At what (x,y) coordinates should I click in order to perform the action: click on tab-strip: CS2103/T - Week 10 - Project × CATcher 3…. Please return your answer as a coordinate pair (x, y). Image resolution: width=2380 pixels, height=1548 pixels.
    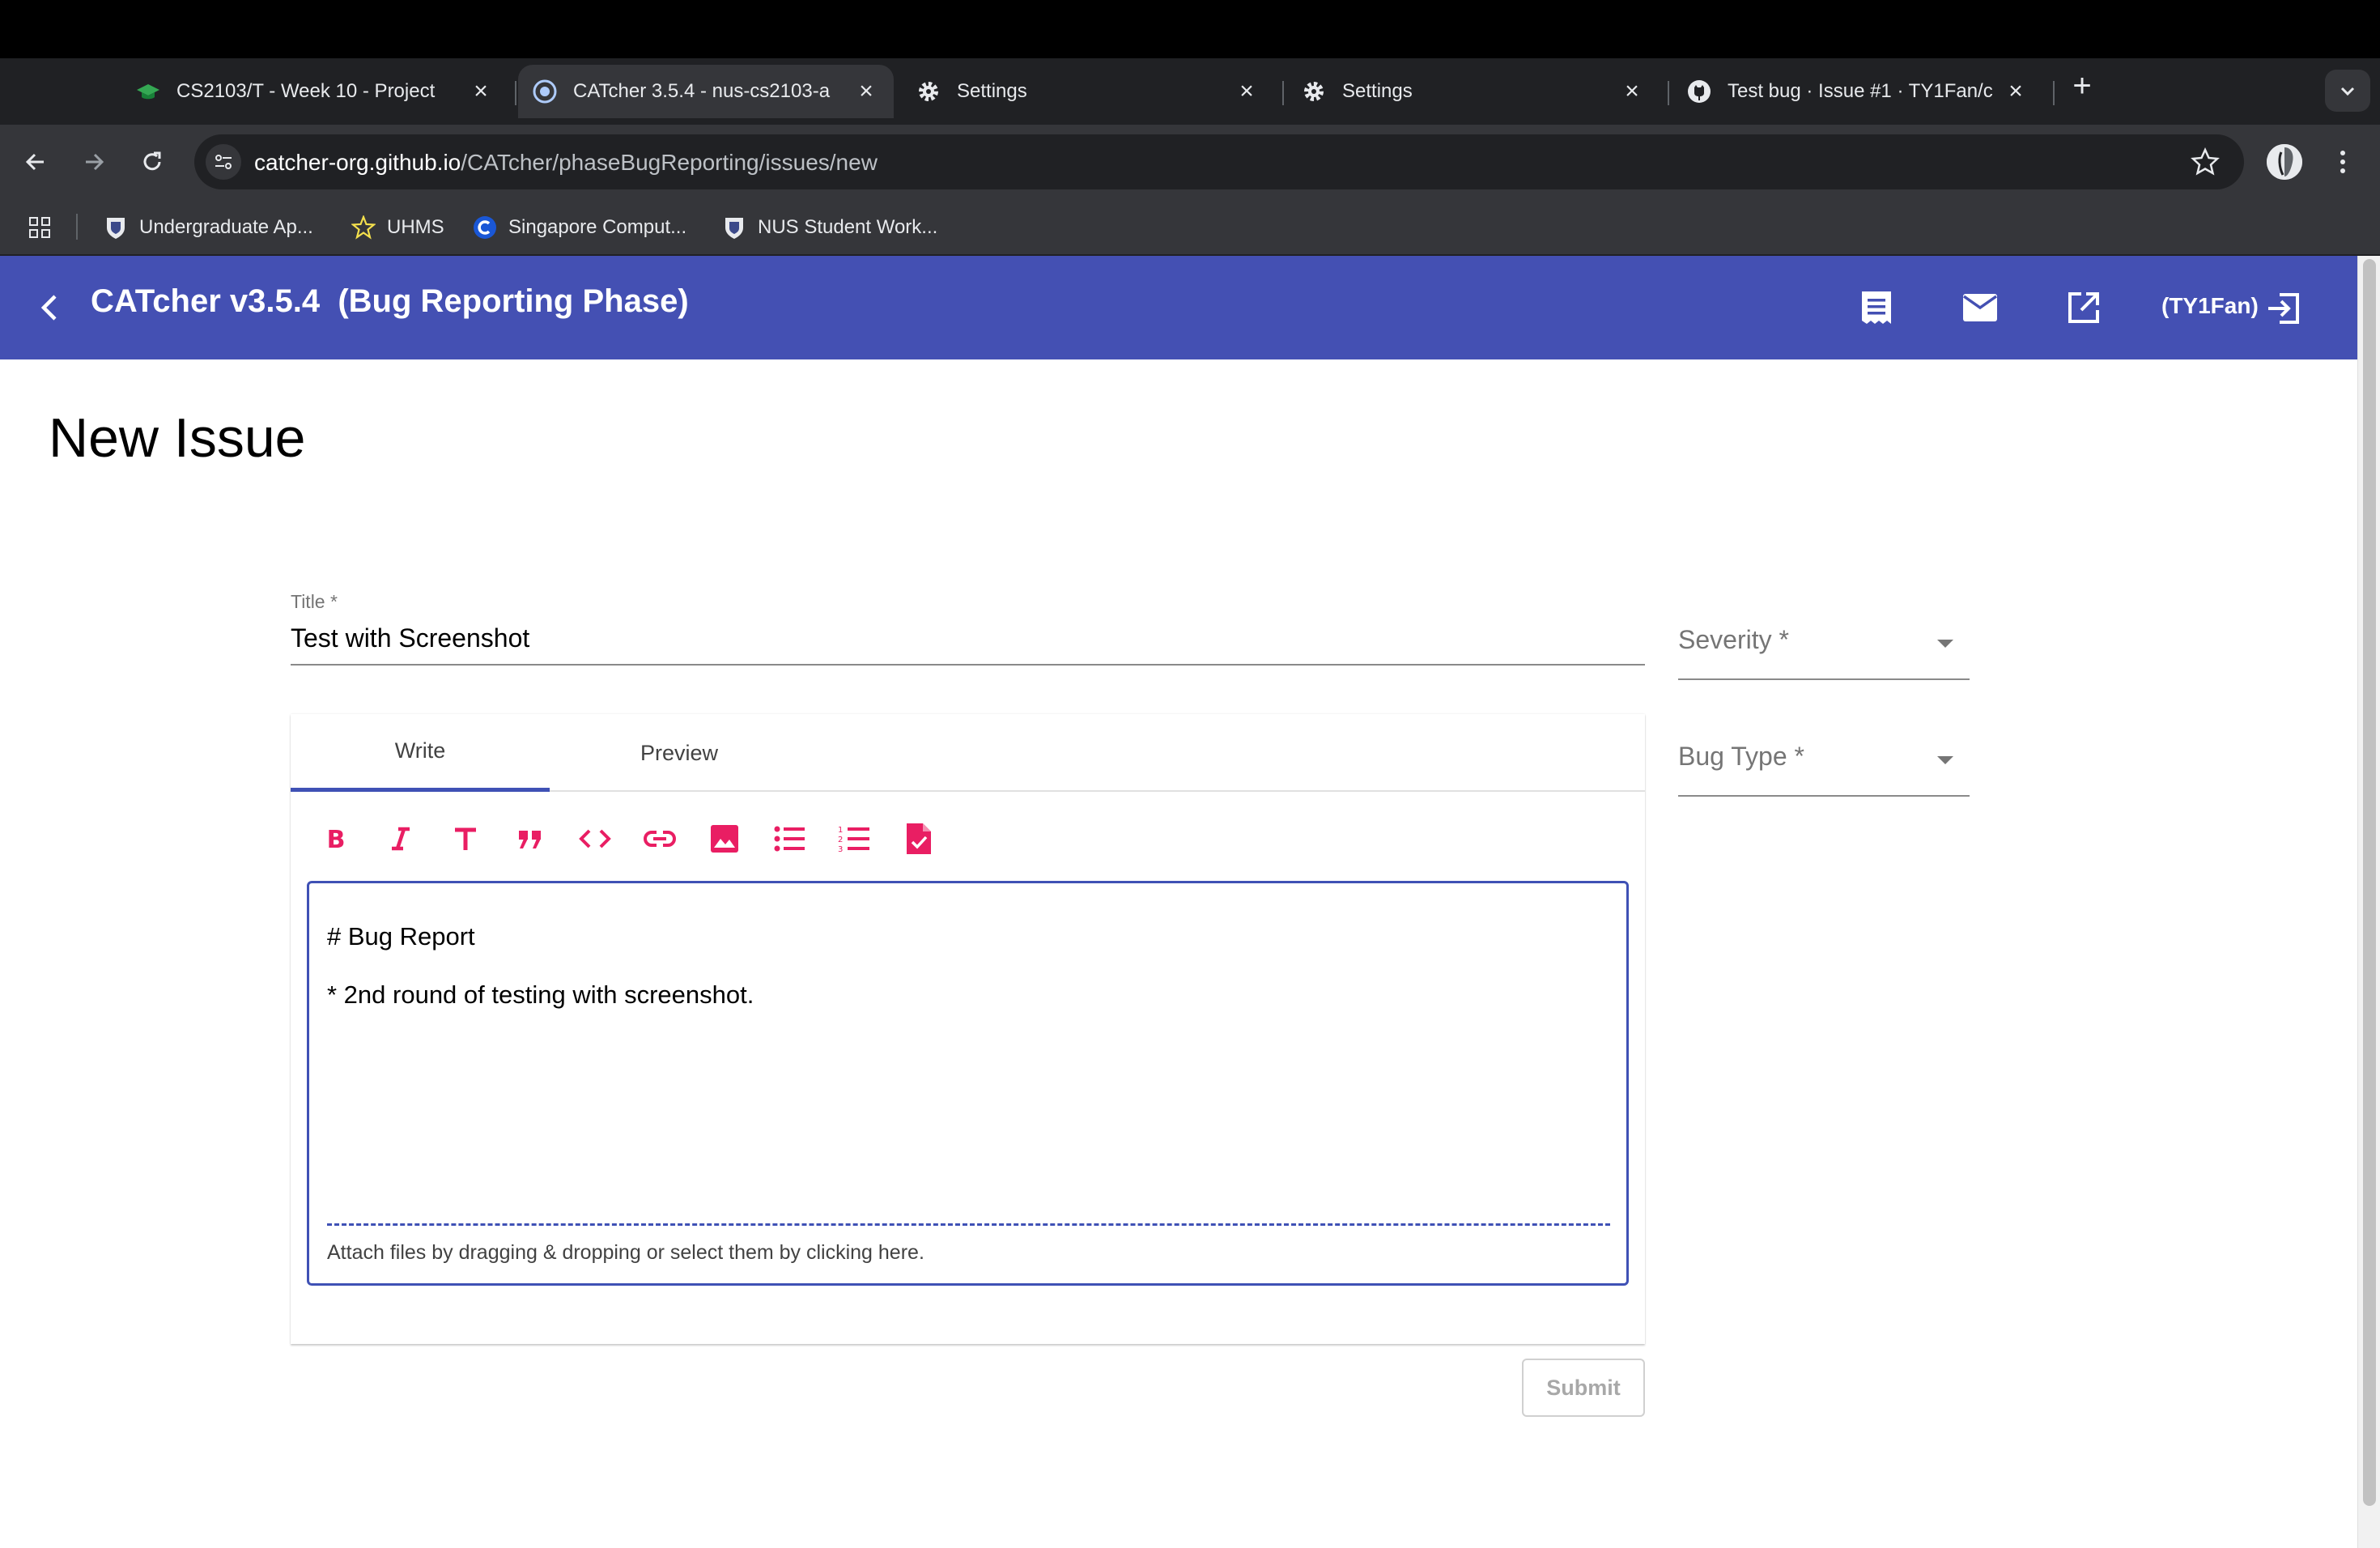
    Looking at the image, I should click on (1190, 92).